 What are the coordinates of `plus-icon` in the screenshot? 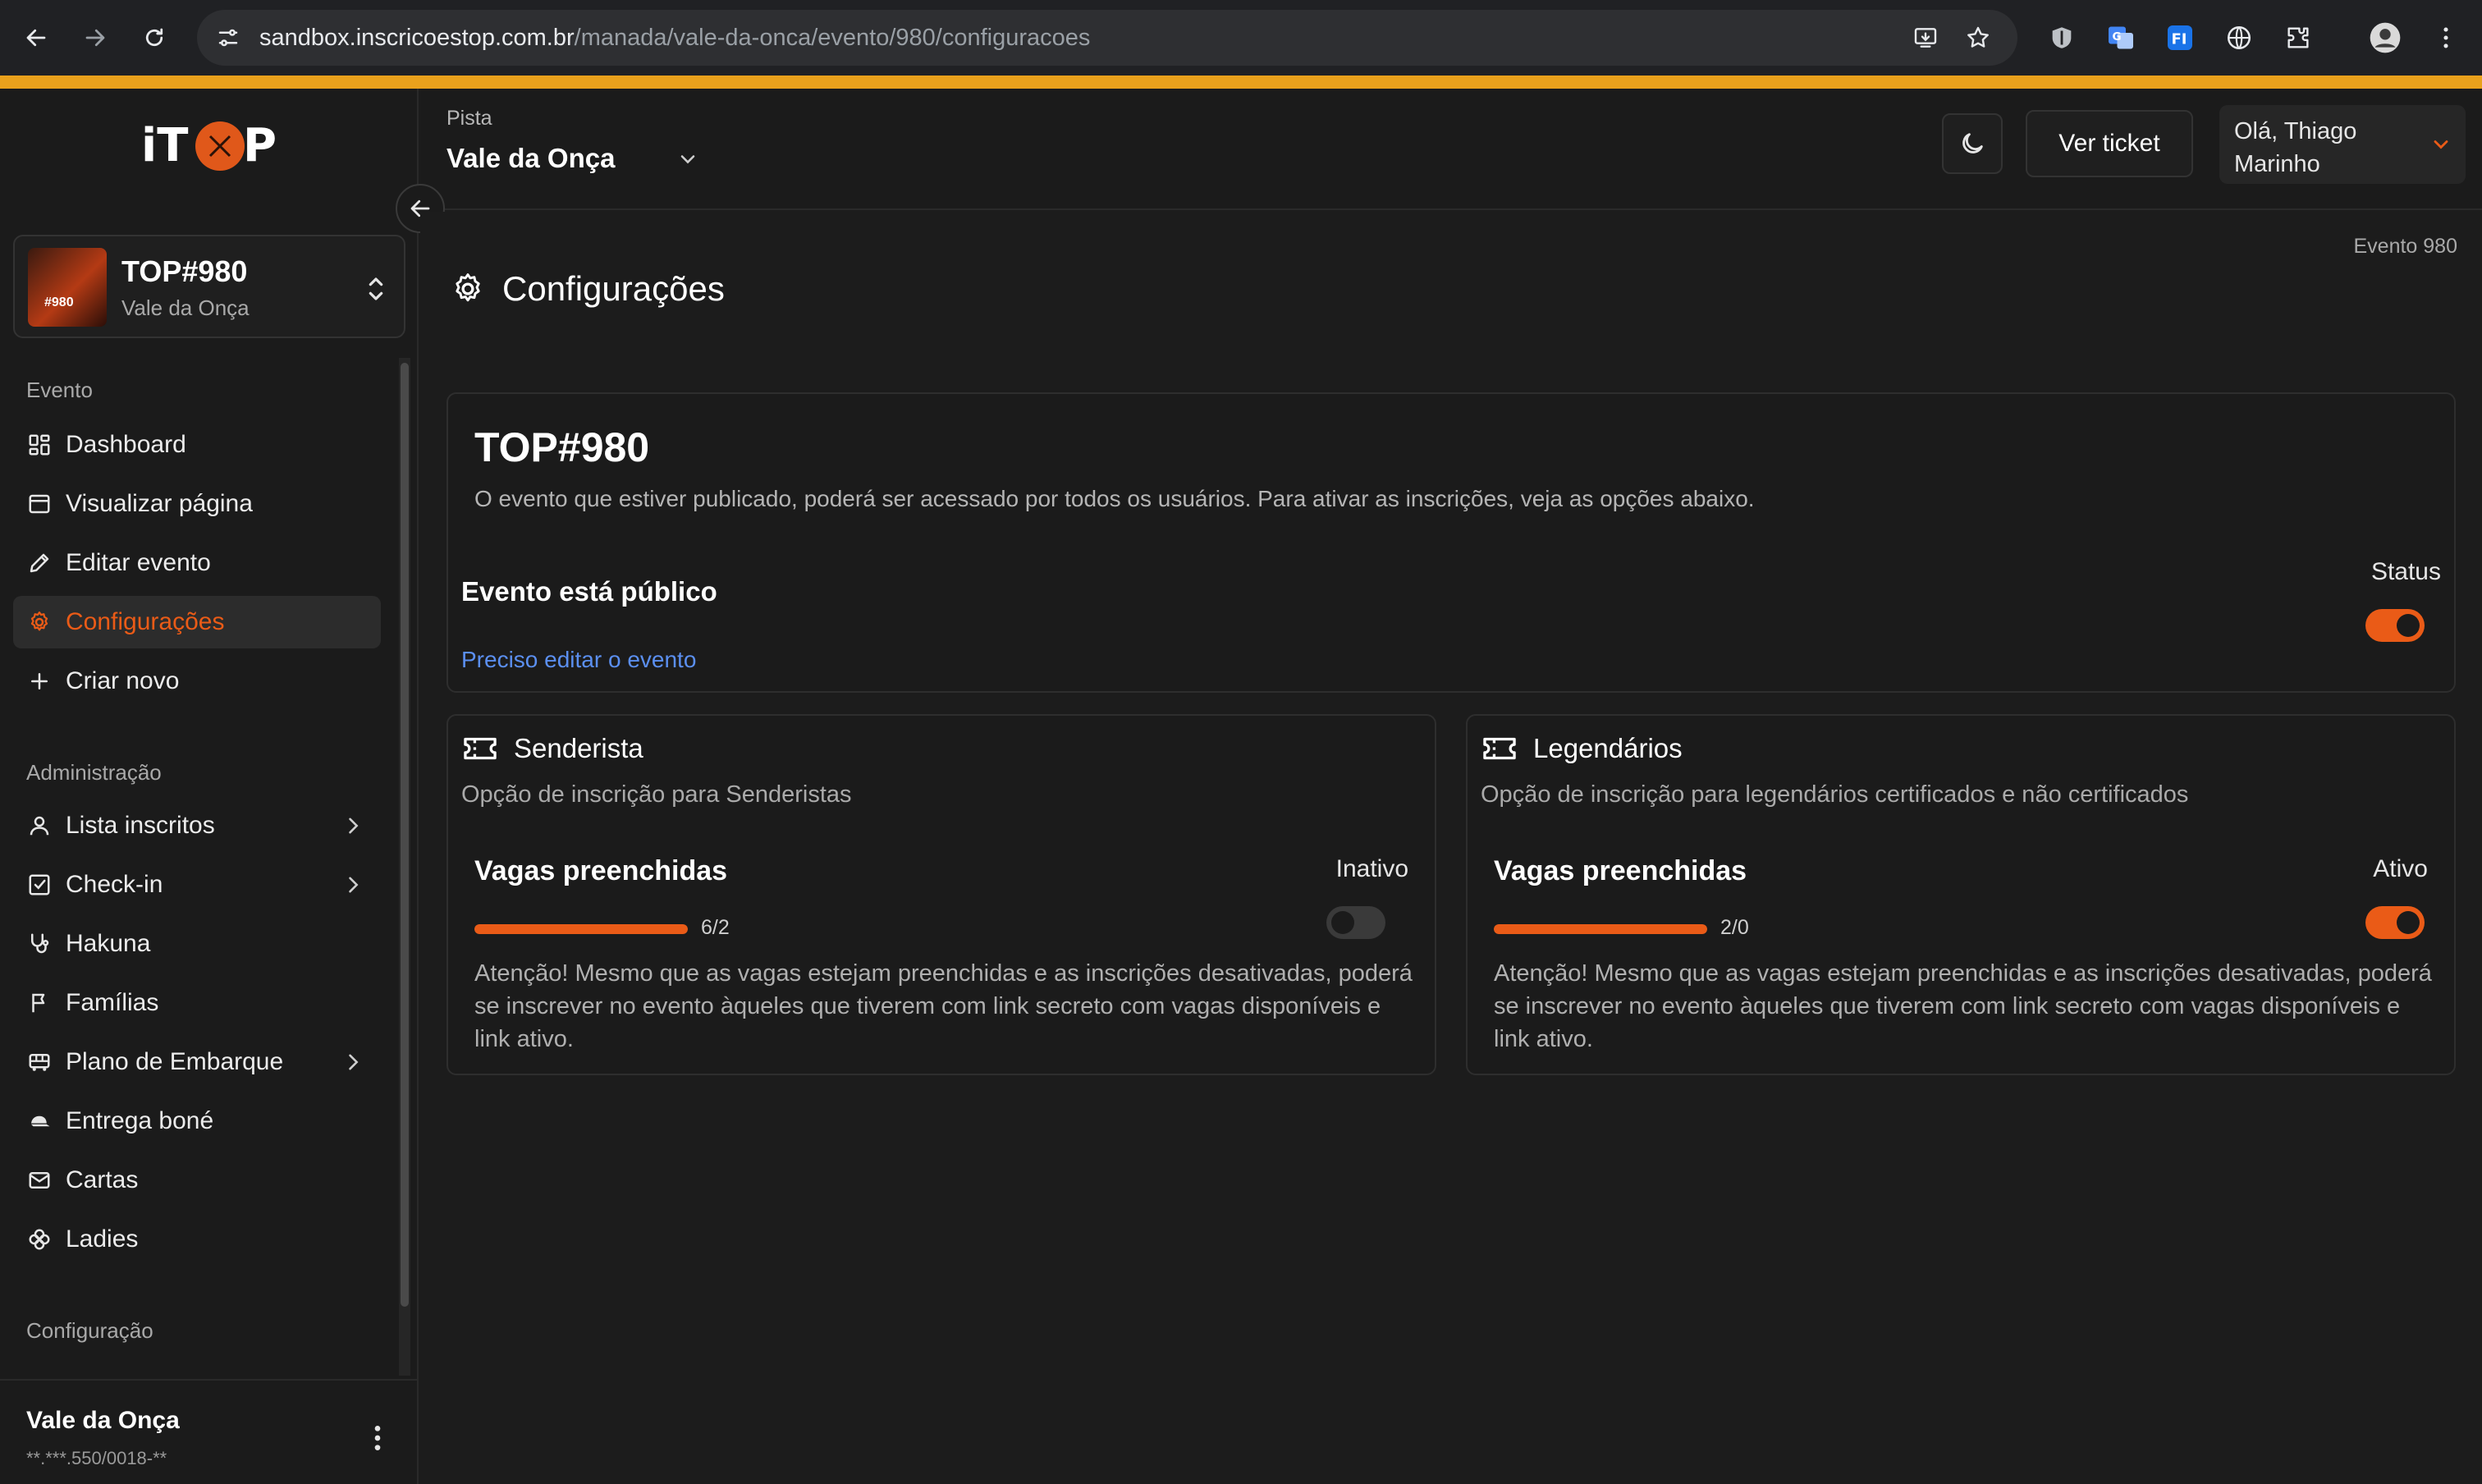 It's located at (40, 681).